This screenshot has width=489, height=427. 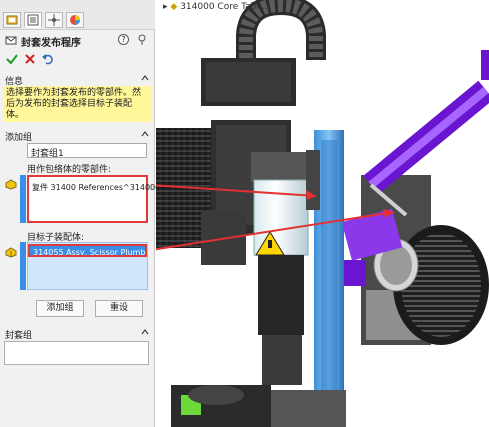 What do you see at coordinates (77, 104) in the screenshot?
I see `info-message: 选择要作为封套发布的零部件。然后为发布的封套选择目标子装配体。` at bounding box center [77, 104].